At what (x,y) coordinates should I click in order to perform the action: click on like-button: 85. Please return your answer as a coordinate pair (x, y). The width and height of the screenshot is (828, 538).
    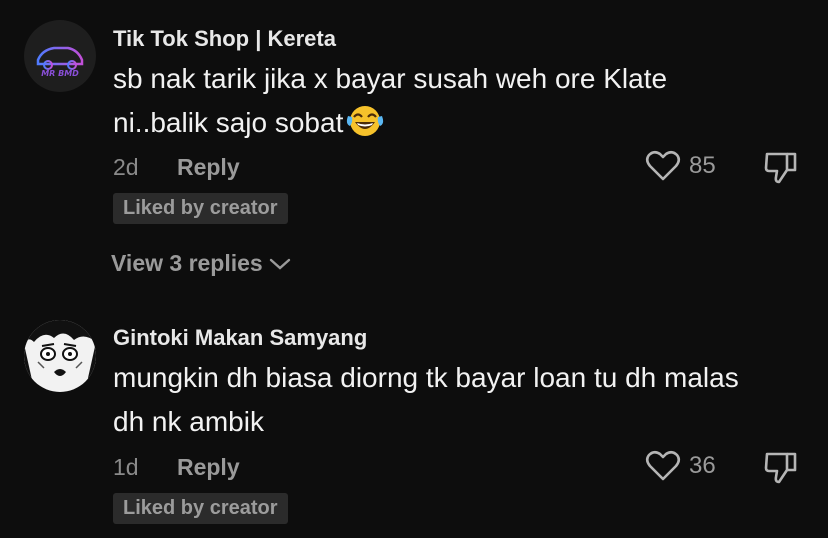
    Looking at the image, I should click on (680, 166).